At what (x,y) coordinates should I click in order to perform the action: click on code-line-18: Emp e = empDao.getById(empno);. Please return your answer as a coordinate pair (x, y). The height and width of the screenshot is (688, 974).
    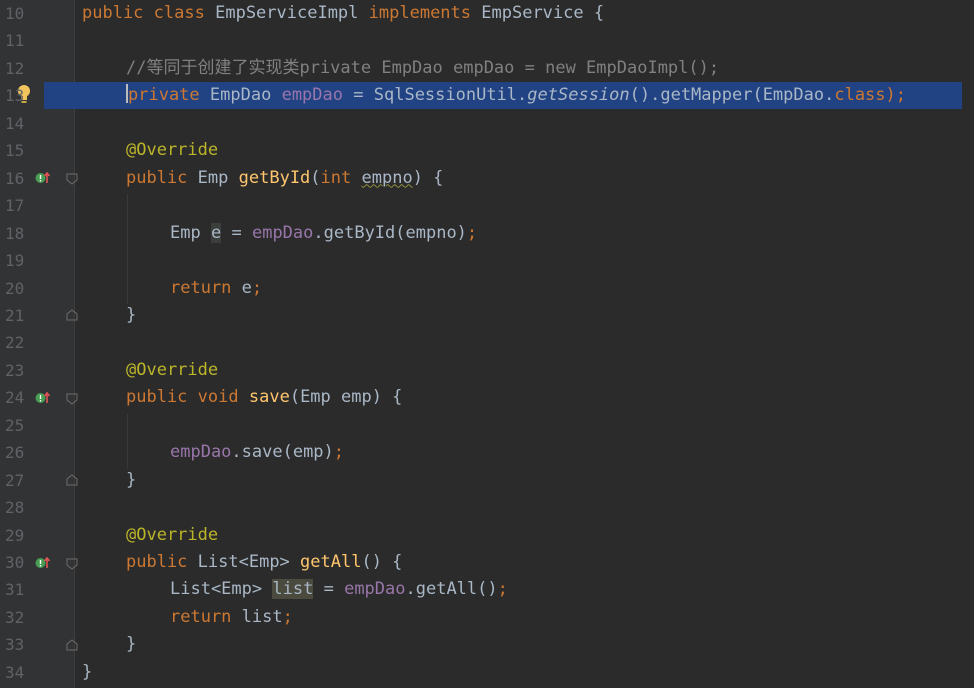
    Looking at the image, I should click on (524, 233).